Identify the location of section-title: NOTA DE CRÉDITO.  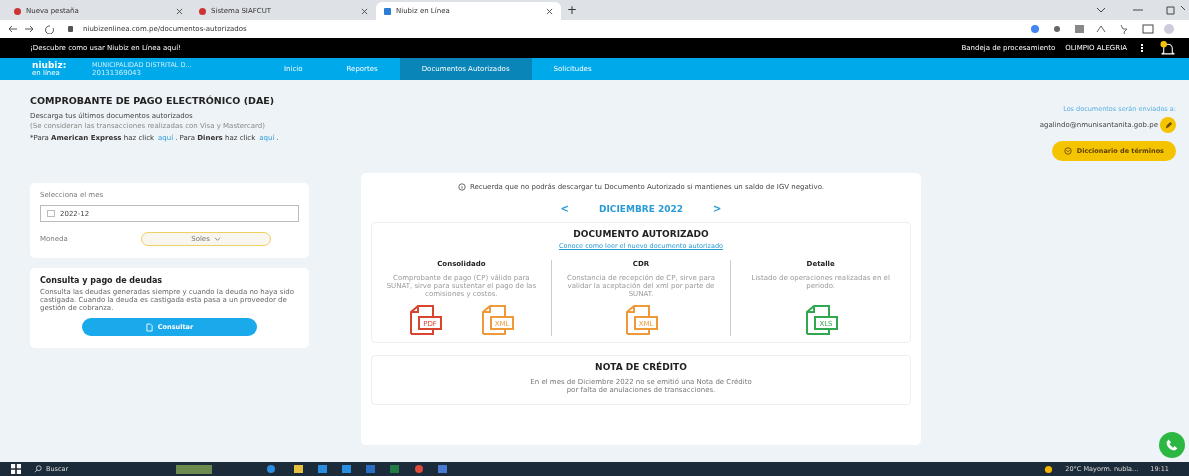
(641, 367).